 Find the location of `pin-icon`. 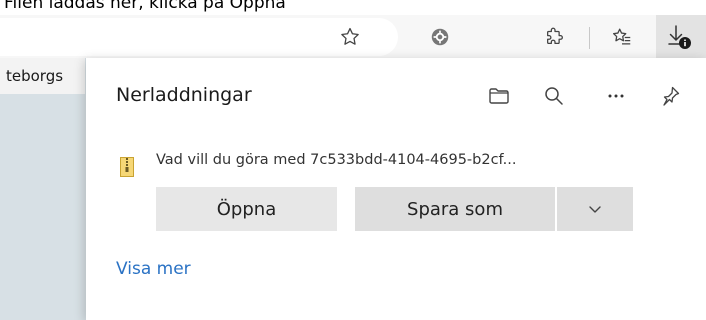

pin-icon is located at coordinates (671, 96).